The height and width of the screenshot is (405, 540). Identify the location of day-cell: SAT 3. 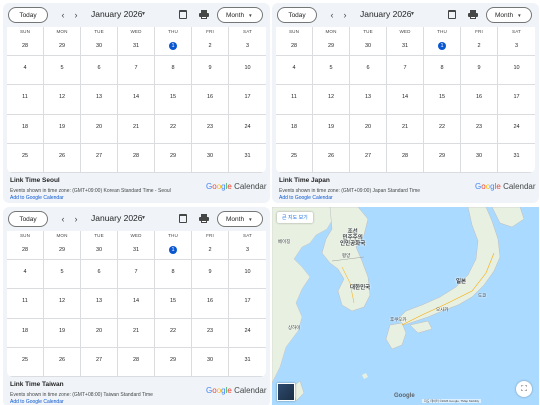
(516, 42).